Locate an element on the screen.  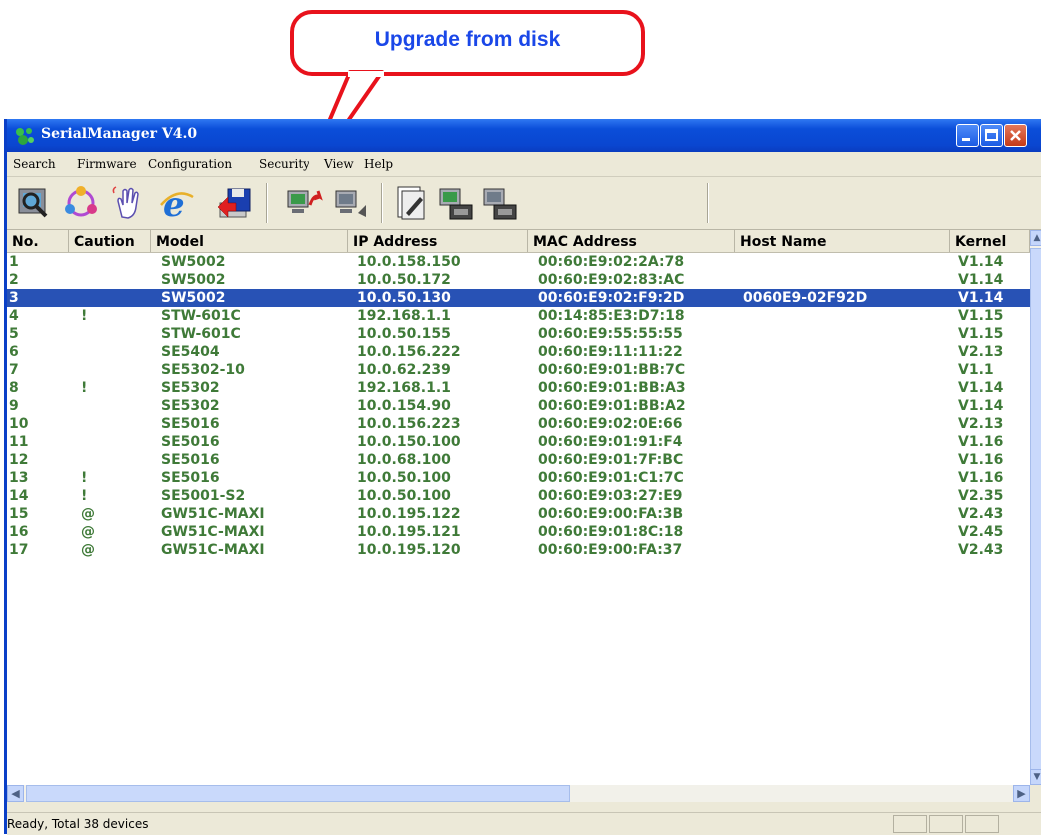
cell-no: 4 is located at coordinates (14, 316).